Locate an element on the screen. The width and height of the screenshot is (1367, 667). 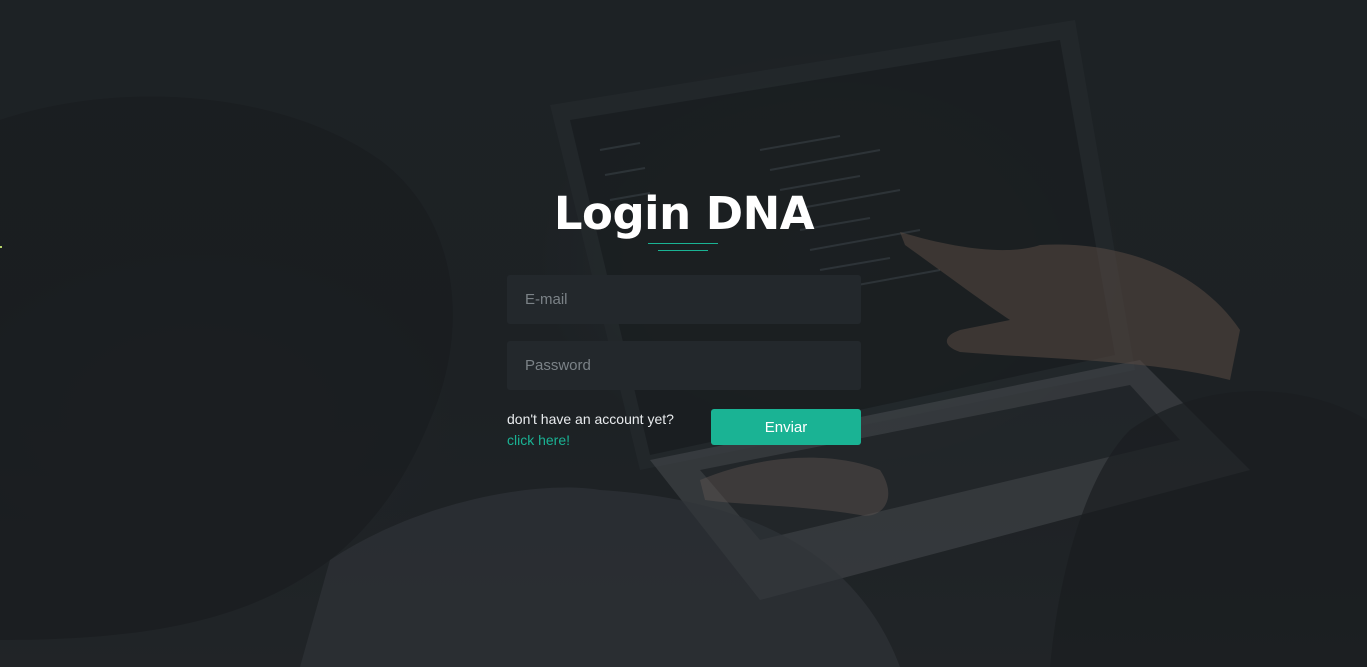
email-field is located at coordinates (684, 299).